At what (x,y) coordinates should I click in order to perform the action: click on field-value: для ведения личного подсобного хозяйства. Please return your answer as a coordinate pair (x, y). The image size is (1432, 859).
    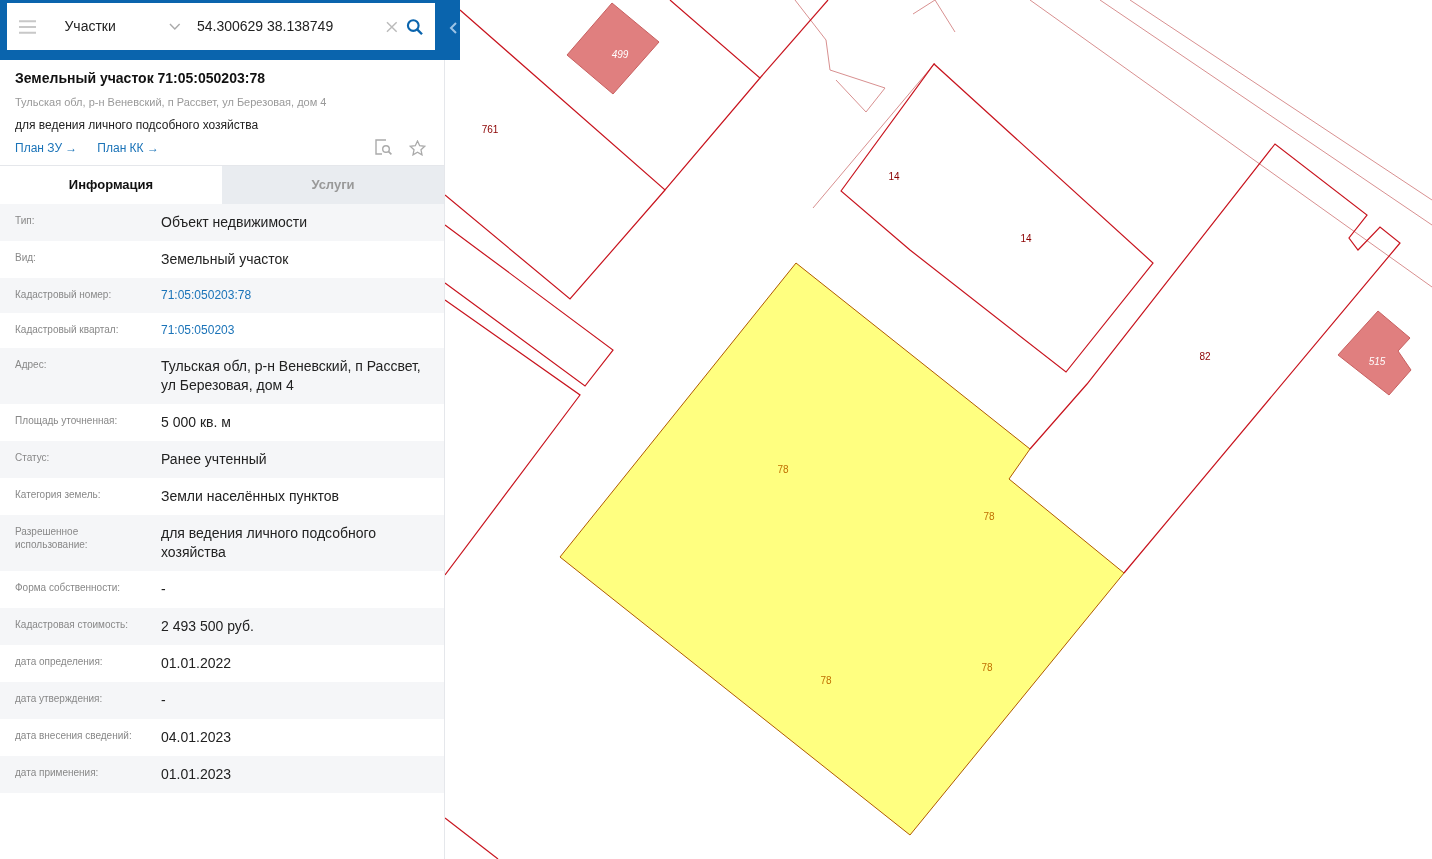
    Looking at the image, I should click on (269, 542).